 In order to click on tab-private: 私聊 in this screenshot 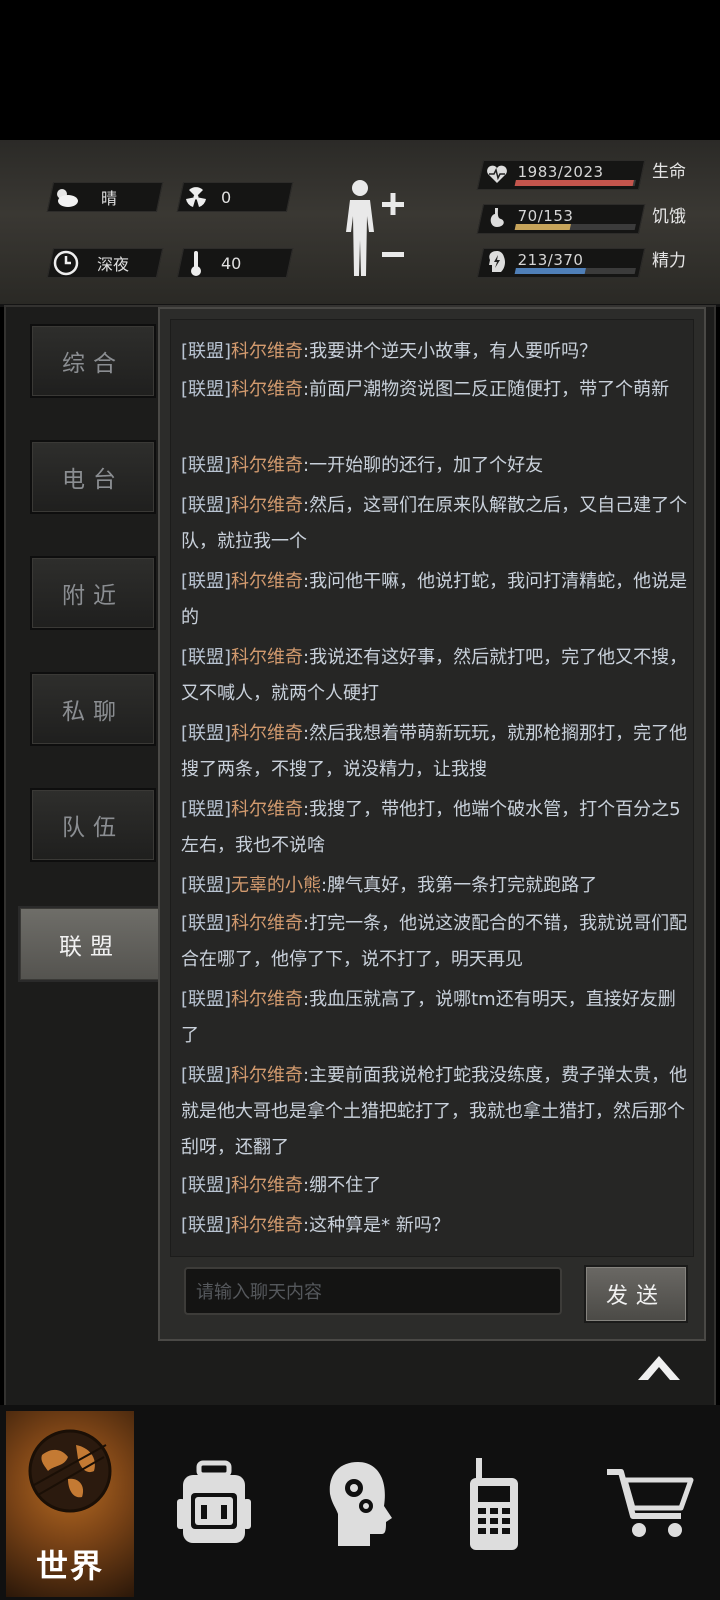, I will do `click(93, 709)`.